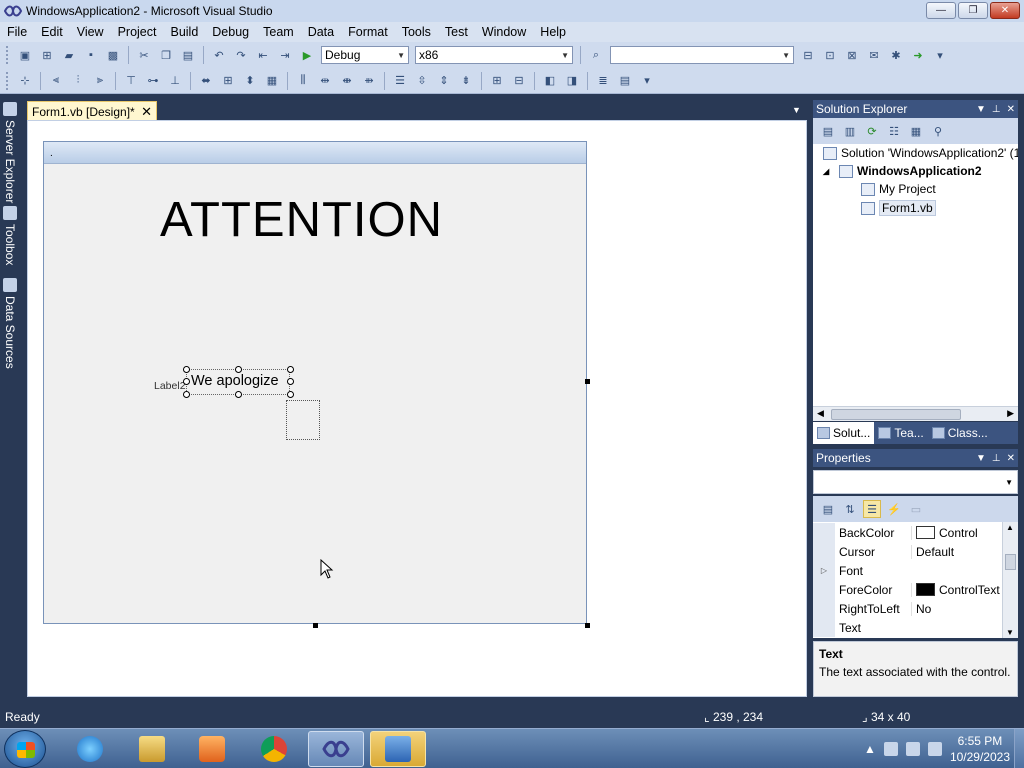 The image size is (1024, 768). What do you see at coordinates (228, 81) in the screenshot?
I see `size-to-grid-icon: ⊞` at bounding box center [228, 81].